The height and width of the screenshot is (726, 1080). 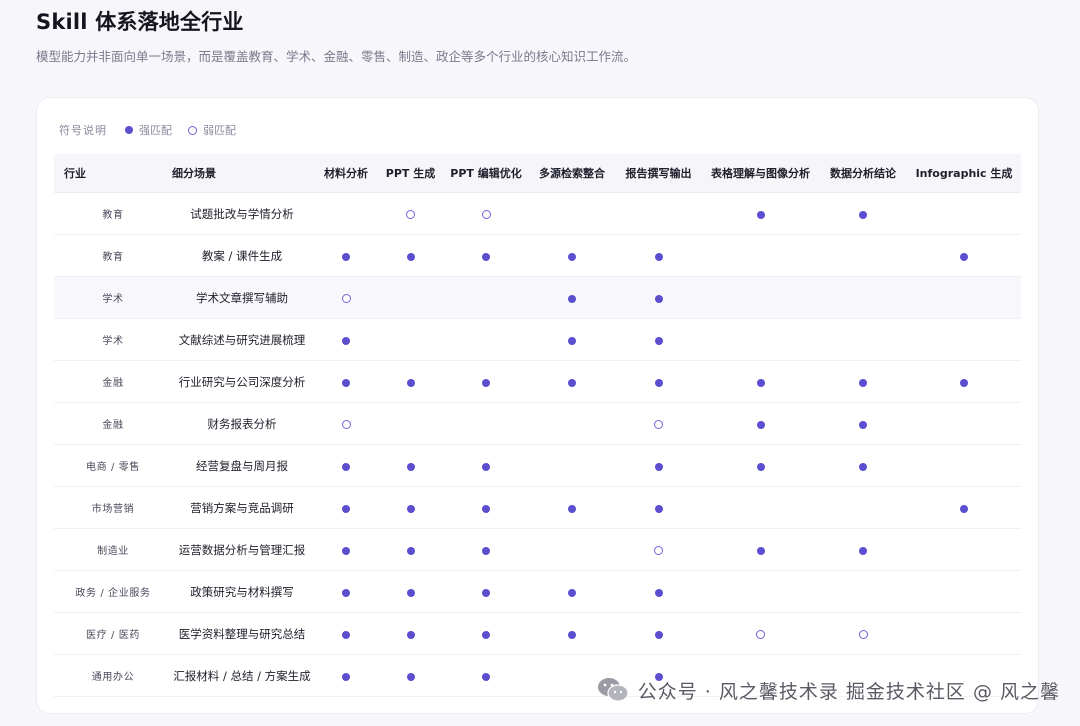 What do you see at coordinates (155, 130) in the screenshot?
I see `legend-strong-label: 强匹配` at bounding box center [155, 130].